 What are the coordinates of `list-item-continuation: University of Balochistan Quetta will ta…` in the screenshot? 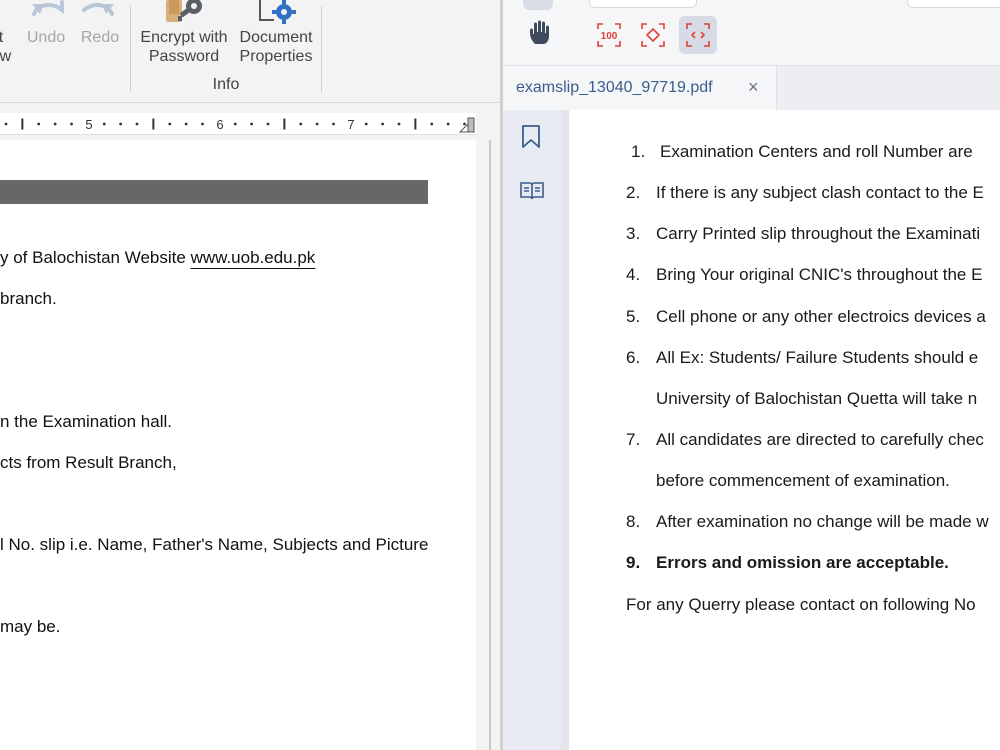 It's located at (817, 398).